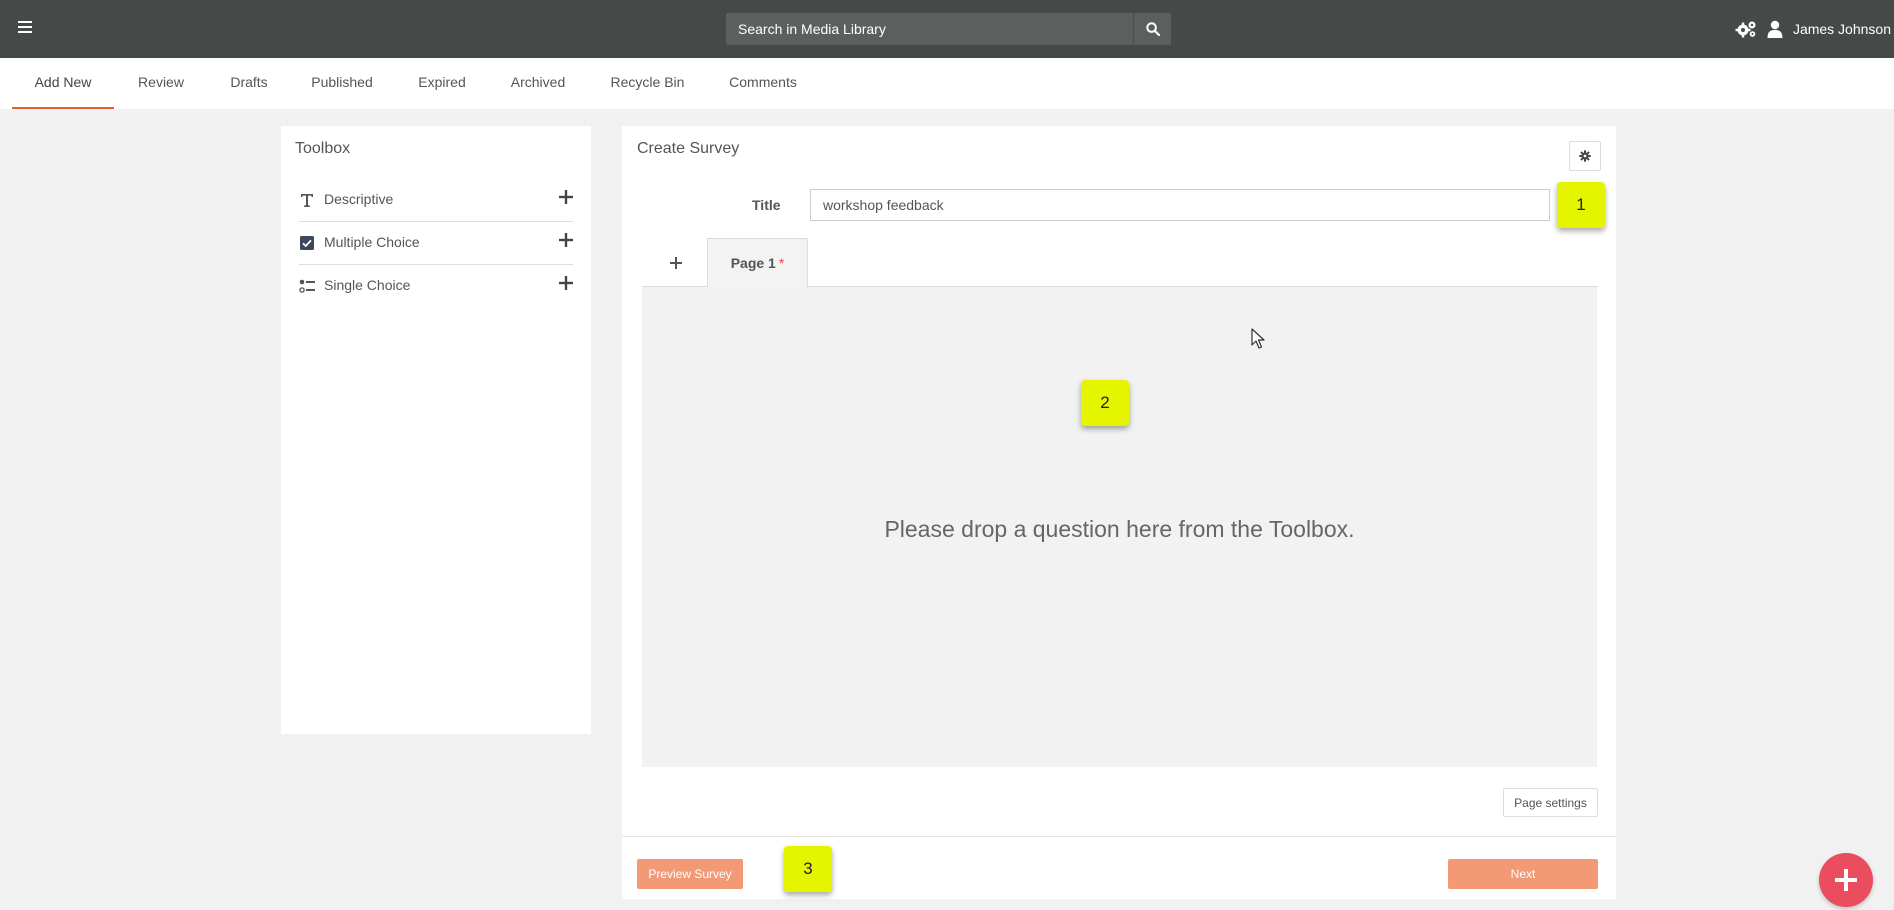 This screenshot has width=1894, height=910. I want to click on user-area: James Johnson, so click(1814, 29).